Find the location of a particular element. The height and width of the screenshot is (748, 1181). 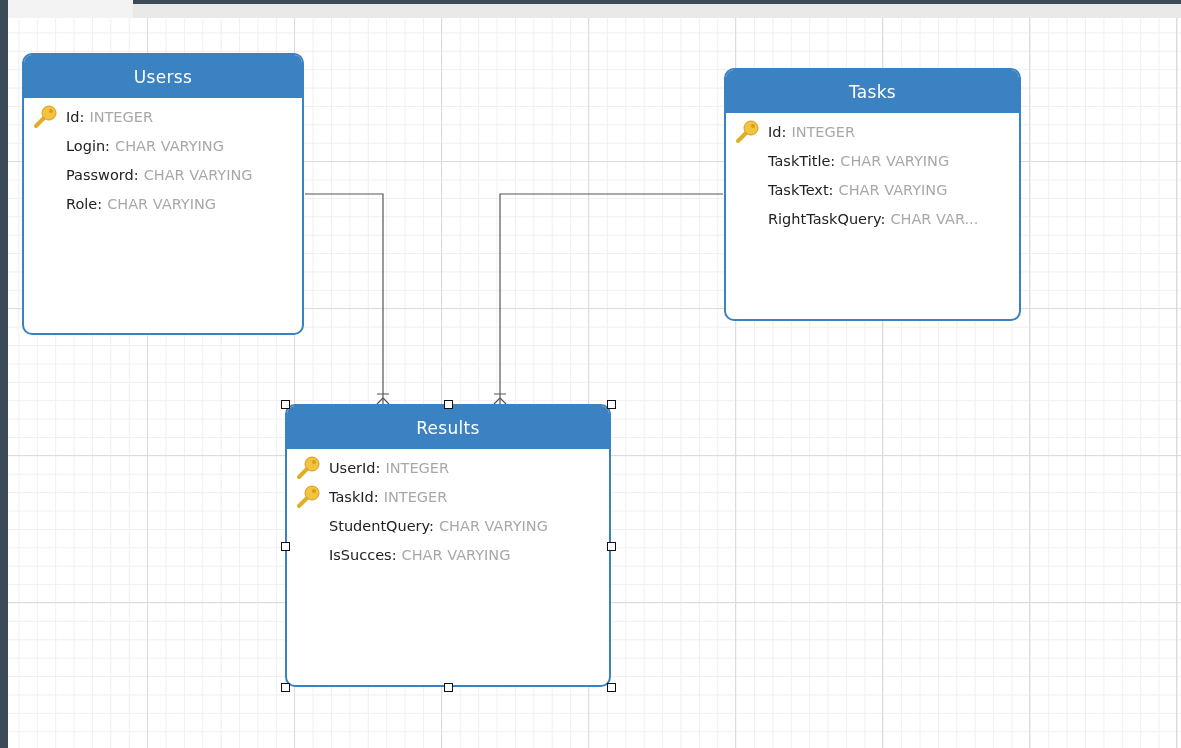

entity-table: Userss Id: INTEGER Login: CHAR VARYING Password: CHAR VARYING Role: CHAR VARYING is located at coordinates (163, 194).